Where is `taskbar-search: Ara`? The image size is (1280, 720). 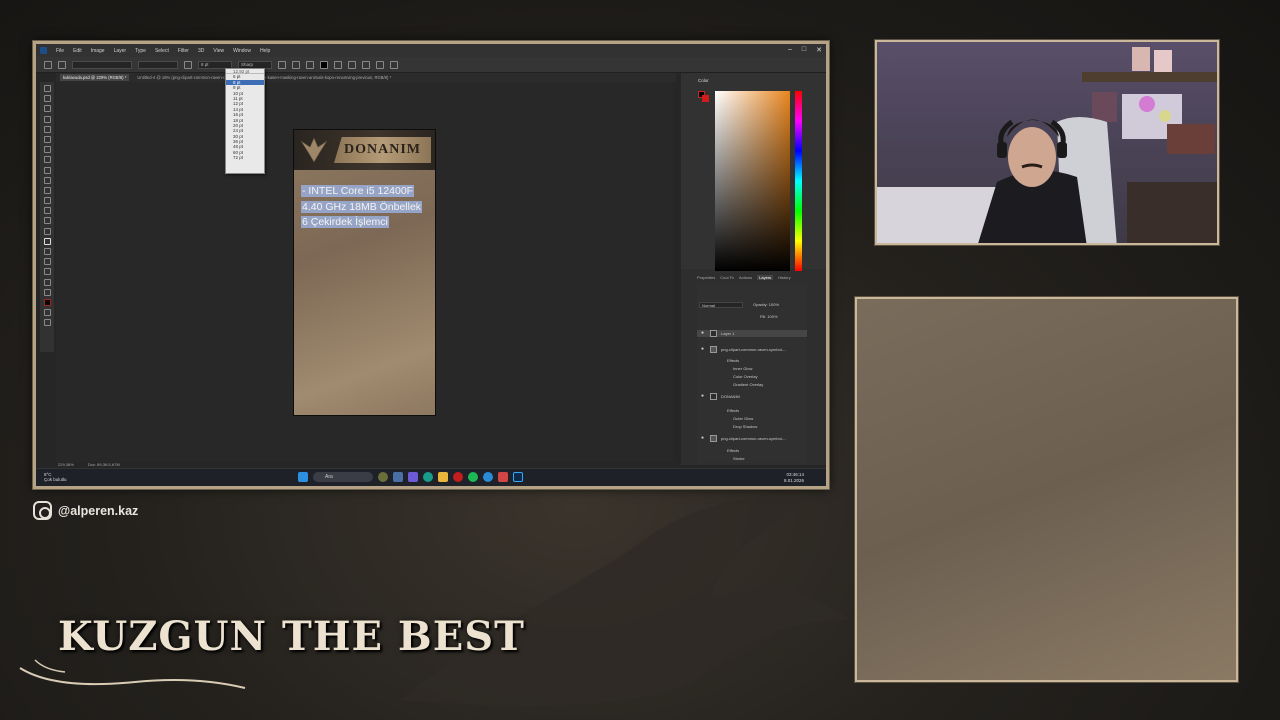
taskbar-search: Ara is located at coordinates (343, 477).